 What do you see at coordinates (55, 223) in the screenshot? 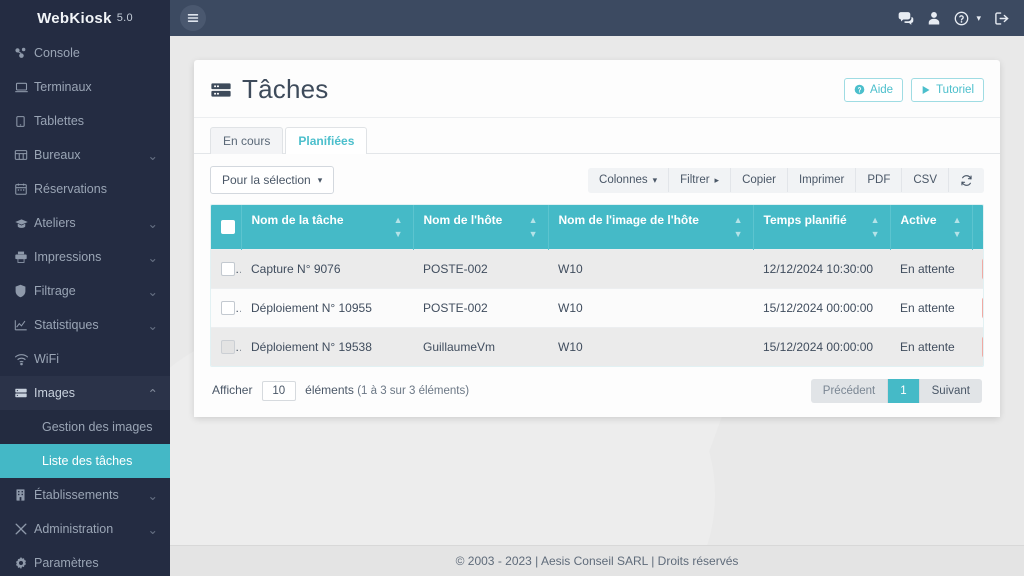
I see `sidebar-item-label: Ateliers` at bounding box center [55, 223].